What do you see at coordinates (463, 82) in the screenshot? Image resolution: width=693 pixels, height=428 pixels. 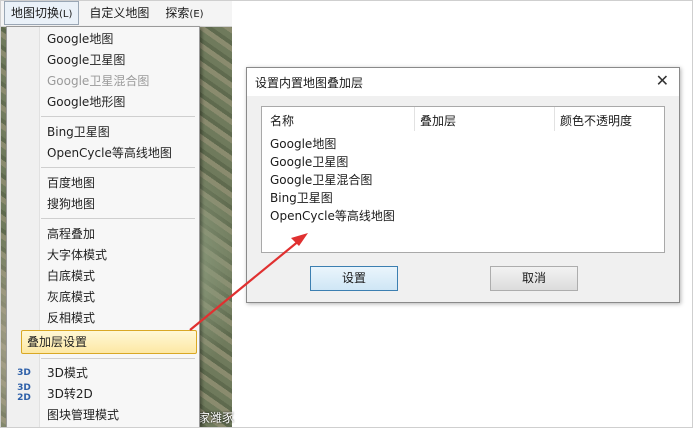 I see `dialog-titlebar: 设置内置地图叠加层 ✕` at bounding box center [463, 82].